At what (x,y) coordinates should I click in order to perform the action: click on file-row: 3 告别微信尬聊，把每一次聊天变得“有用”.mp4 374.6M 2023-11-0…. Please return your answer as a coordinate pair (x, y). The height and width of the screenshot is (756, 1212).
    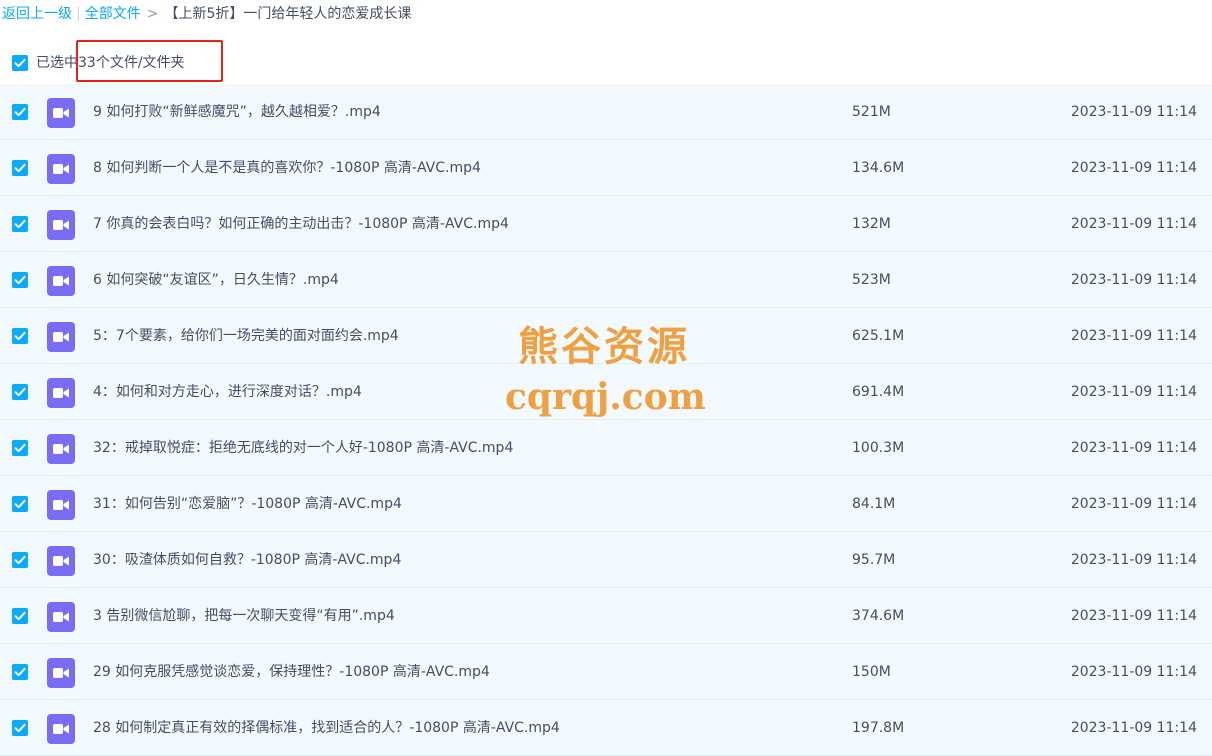
    Looking at the image, I should click on (606, 616).